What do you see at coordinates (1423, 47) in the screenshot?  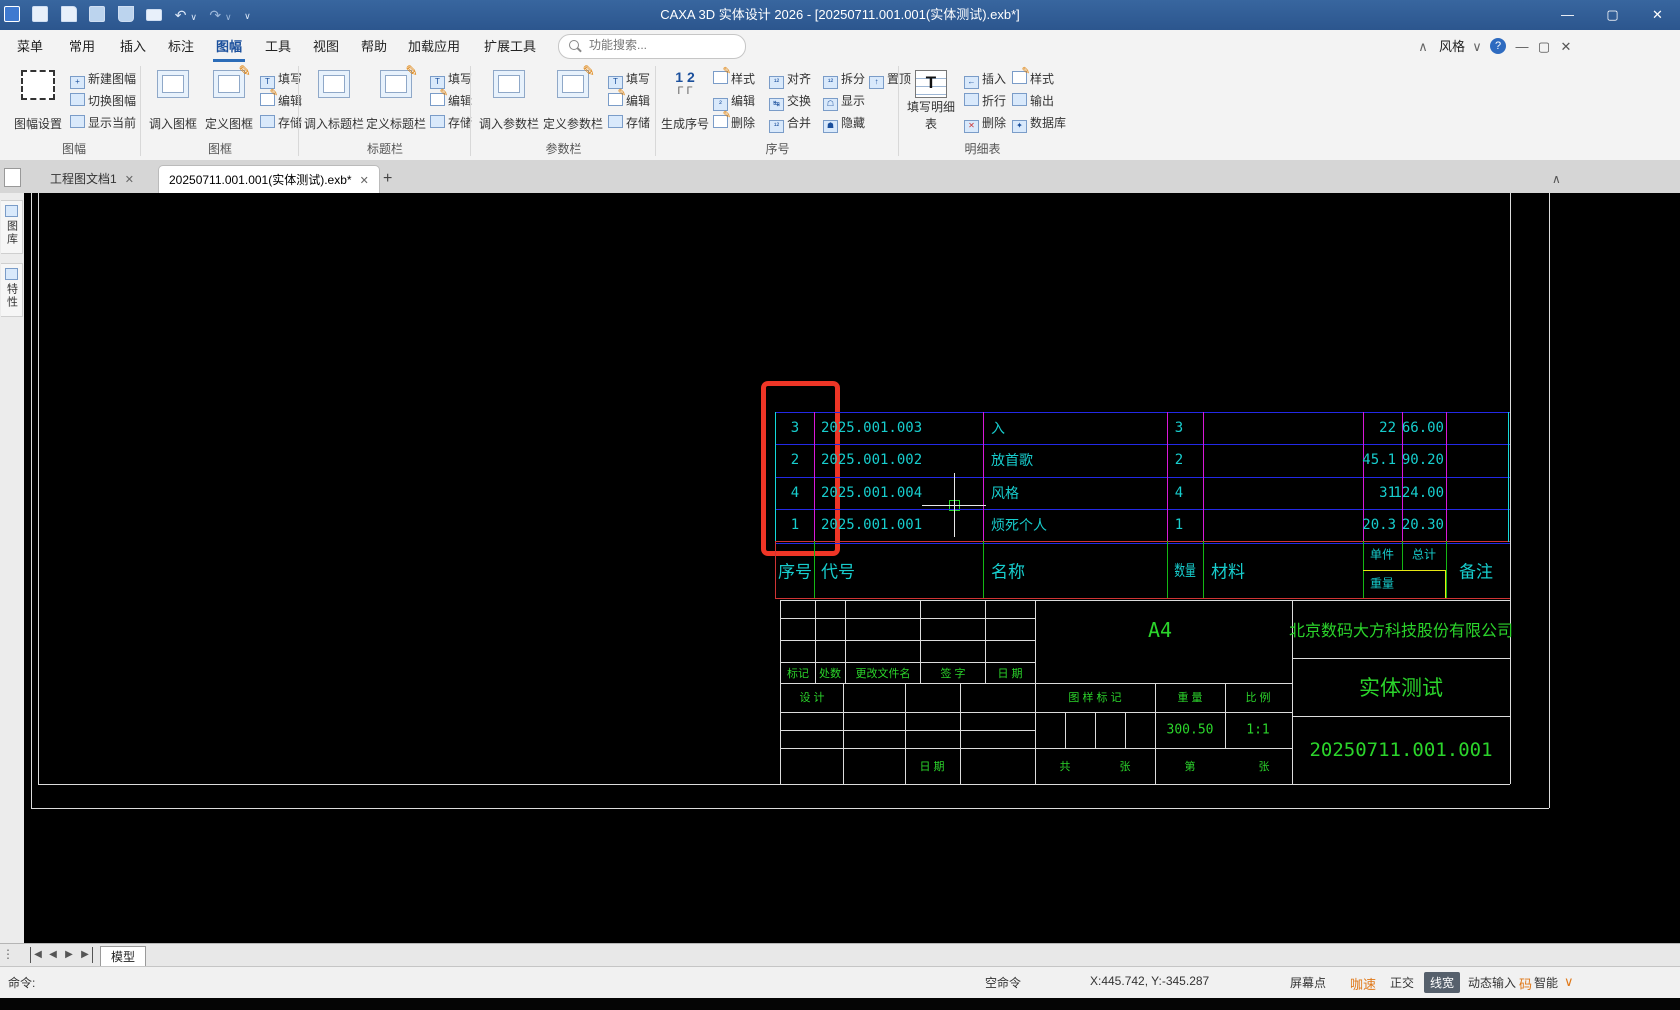 I see `chevron-up-icon: ∧` at bounding box center [1423, 47].